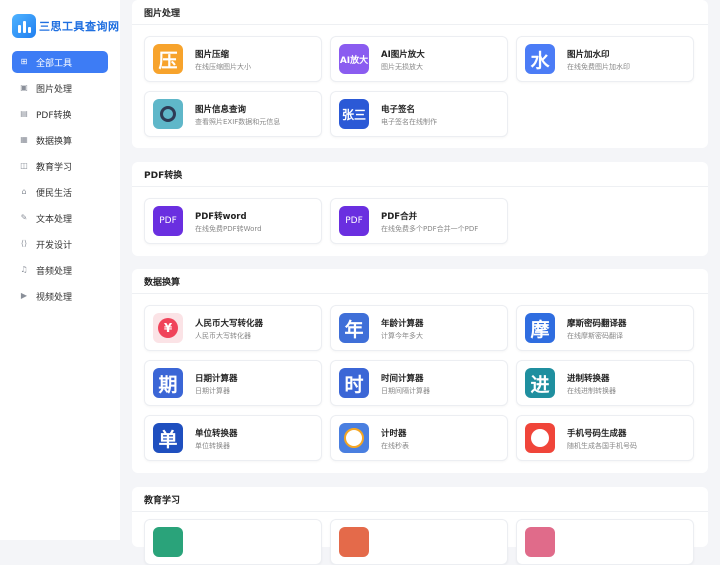 The width and height of the screenshot is (720, 565). Describe the element at coordinates (60, 88) in the screenshot. I see `sidebar-item: ▣ 图片处理` at that location.